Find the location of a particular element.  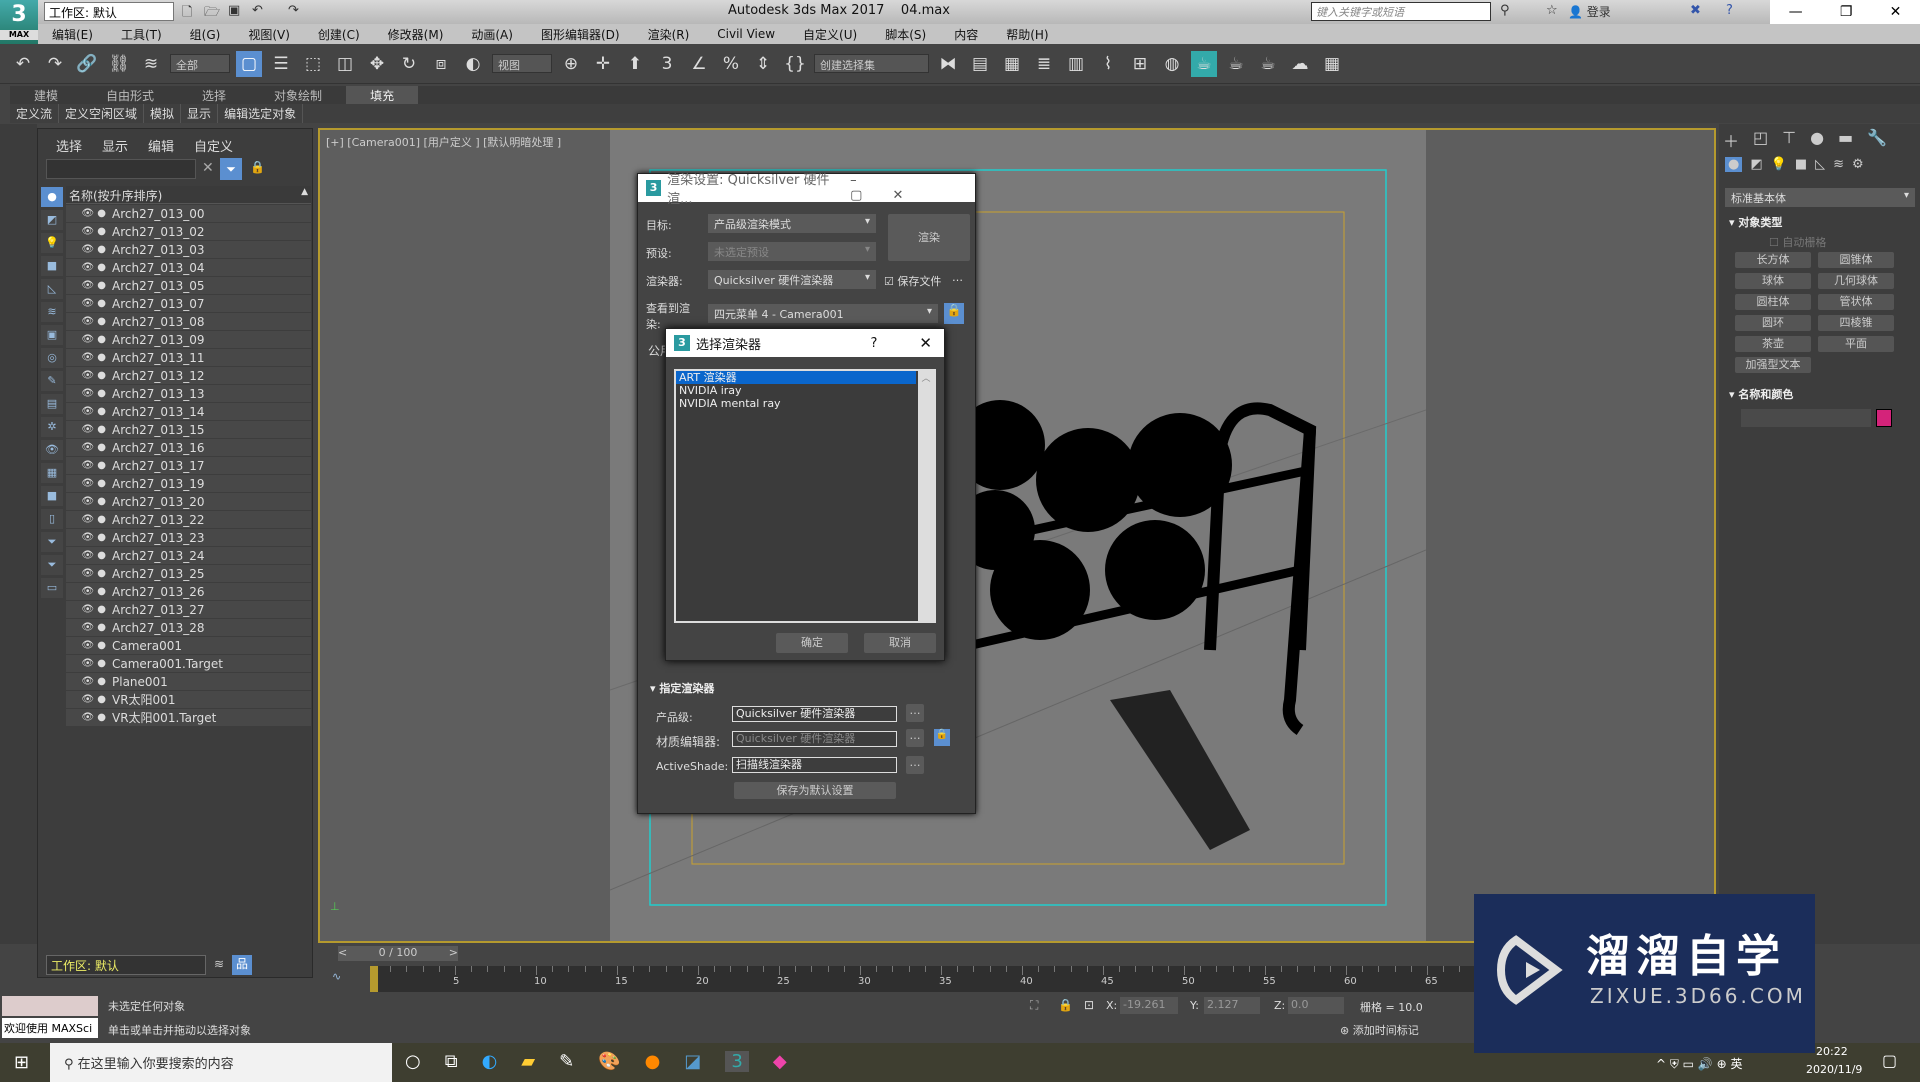

object-color-swatch is located at coordinates (1884, 418).